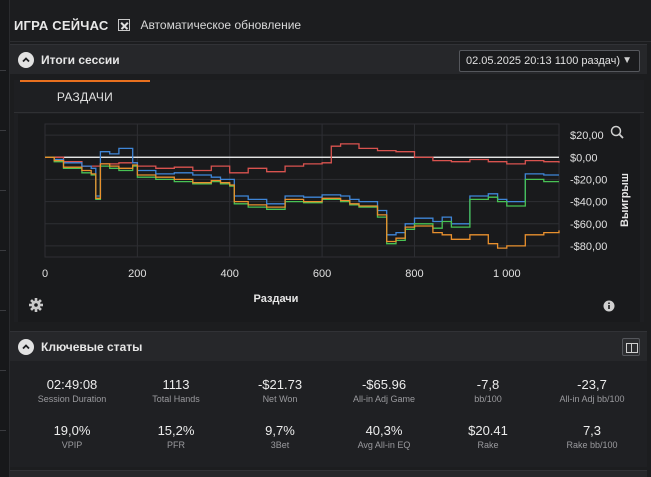 This screenshot has height=477, width=651. I want to click on x-tick-label: 1 000, so click(507, 274).